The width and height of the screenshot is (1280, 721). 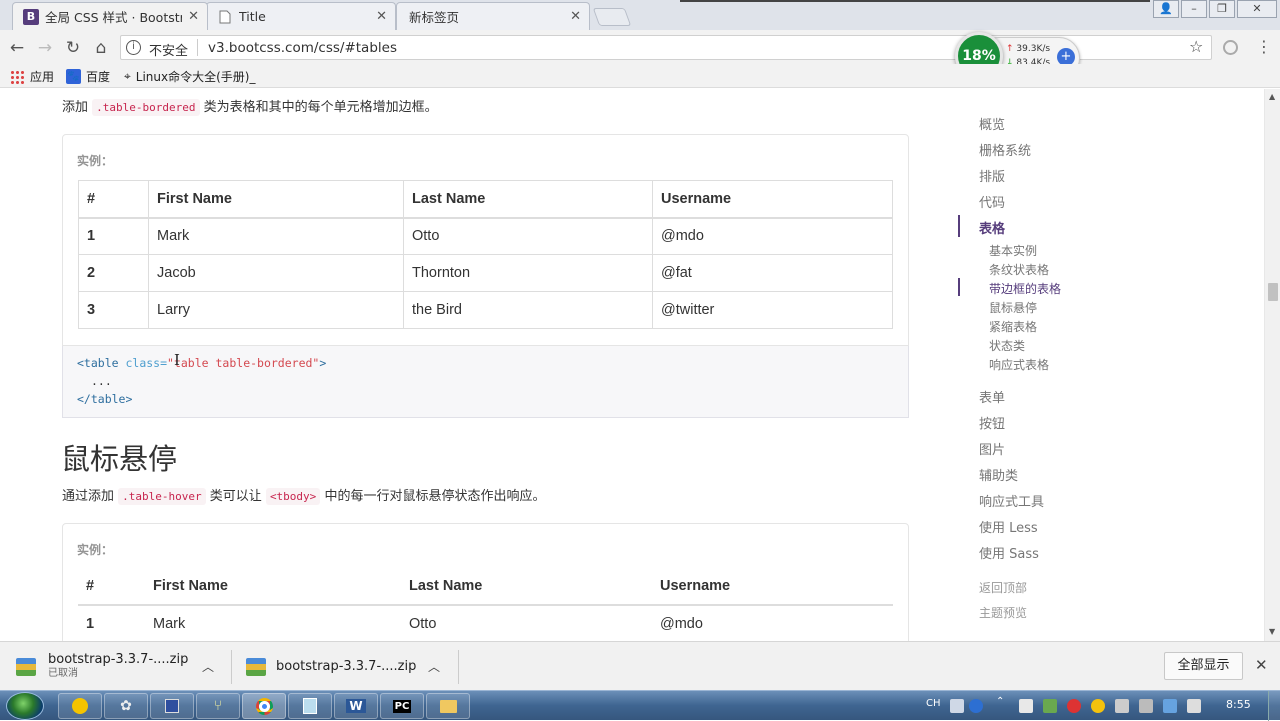 I want to click on sidebar-subitem-condensed: 紧缩表格, so click(x=1013, y=326).